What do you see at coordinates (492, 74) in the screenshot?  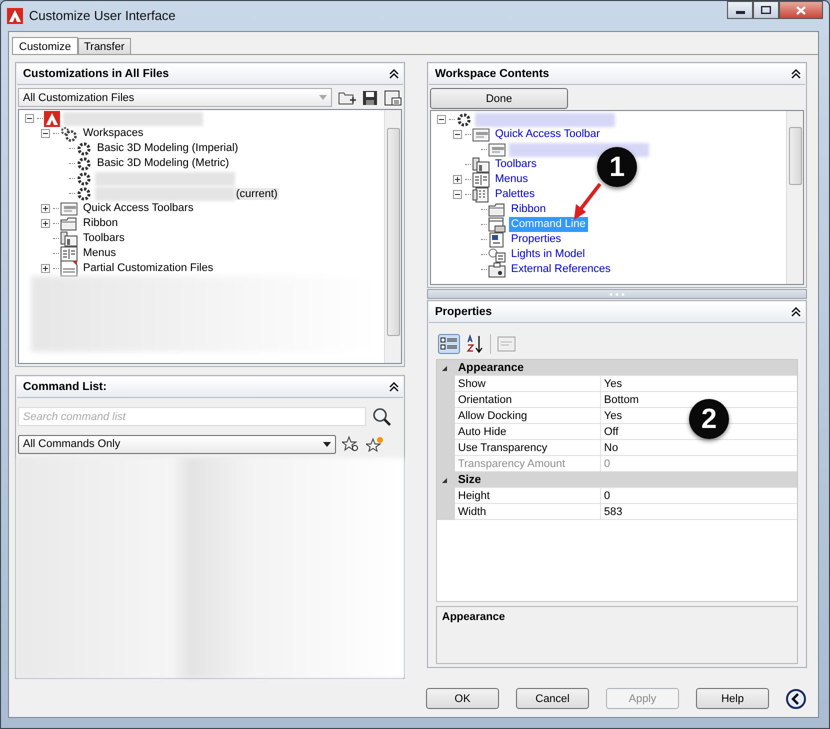 I see `panel-title: Workspace Contents` at bounding box center [492, 74].